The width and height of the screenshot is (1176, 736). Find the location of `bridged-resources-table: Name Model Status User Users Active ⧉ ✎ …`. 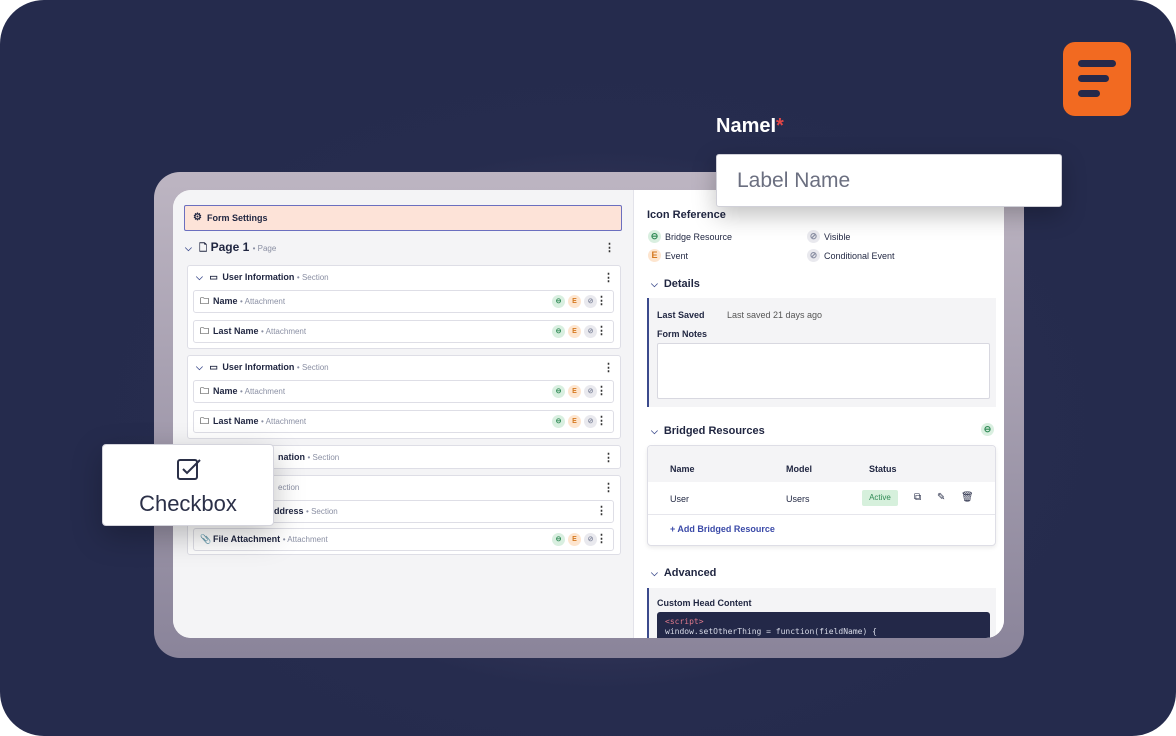

bridged-resources-table: Name Model Status User Users Active ⧉ ✎ … is located at coordinates (821, 495).